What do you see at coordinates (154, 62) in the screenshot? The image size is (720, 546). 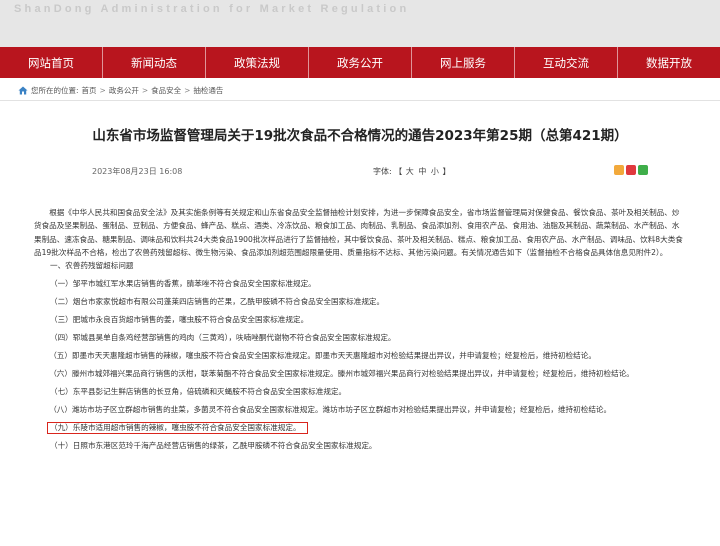 I see `nav-item-news: 新闻动态` at bounding box center [154, 62].